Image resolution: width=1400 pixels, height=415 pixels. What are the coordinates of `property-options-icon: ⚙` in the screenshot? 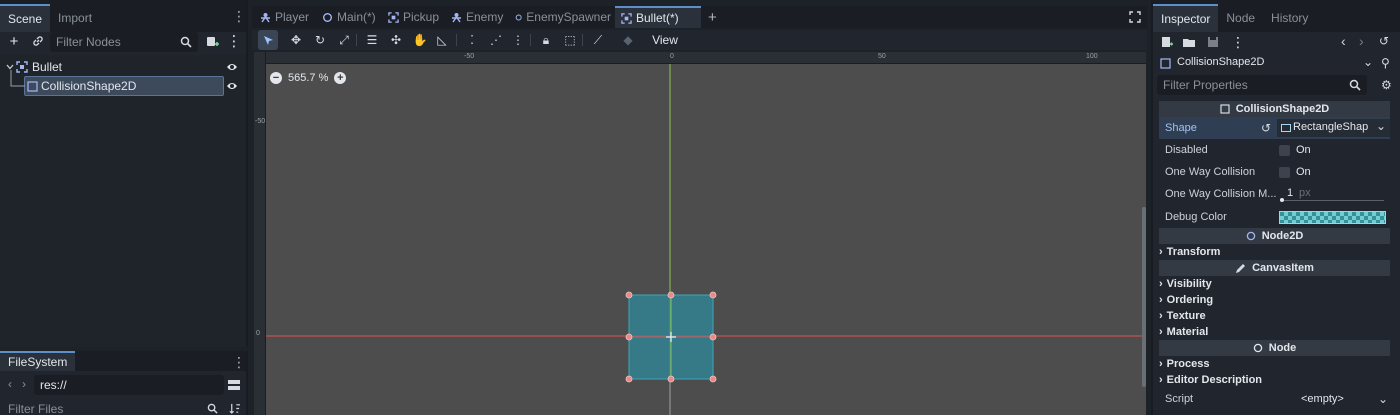 It's located at (1386, 85).